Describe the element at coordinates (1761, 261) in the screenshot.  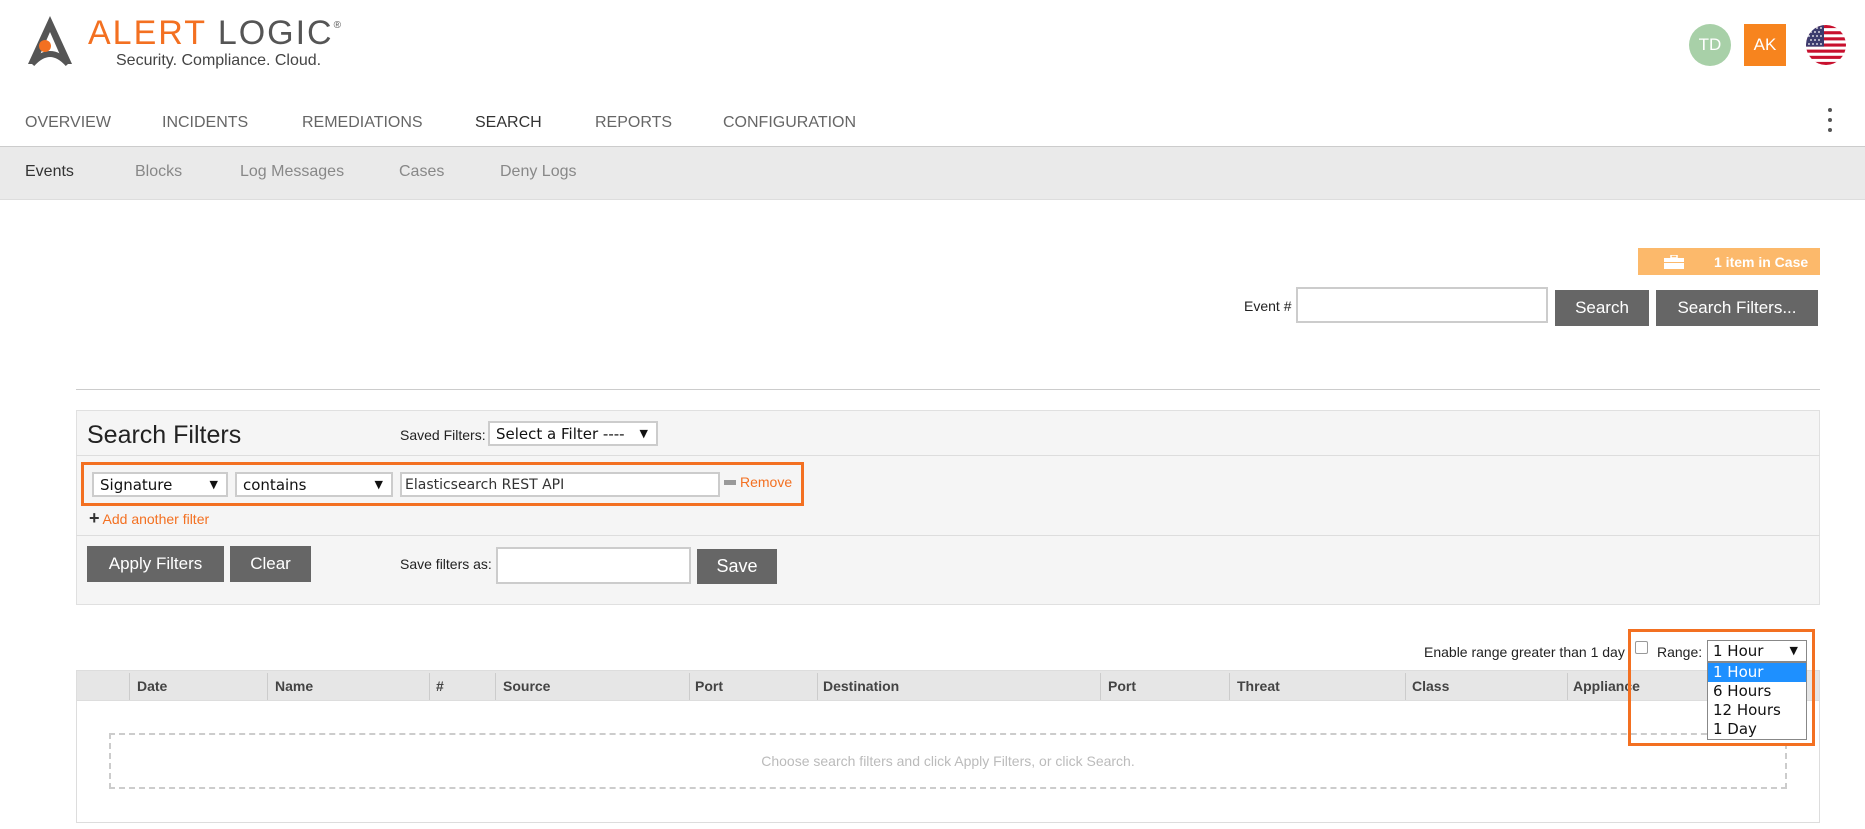
I see `case-count-label: 1 item in Case` at that location.